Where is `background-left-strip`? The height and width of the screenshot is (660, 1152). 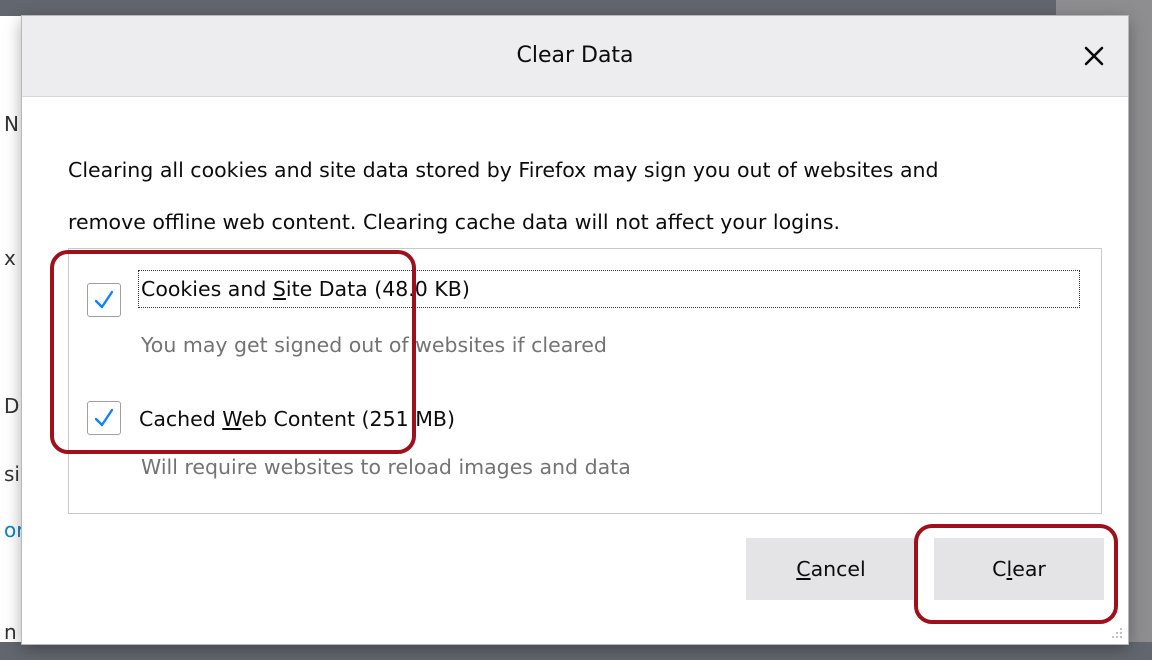
background-left-strip is located at coordinates (11, 329).